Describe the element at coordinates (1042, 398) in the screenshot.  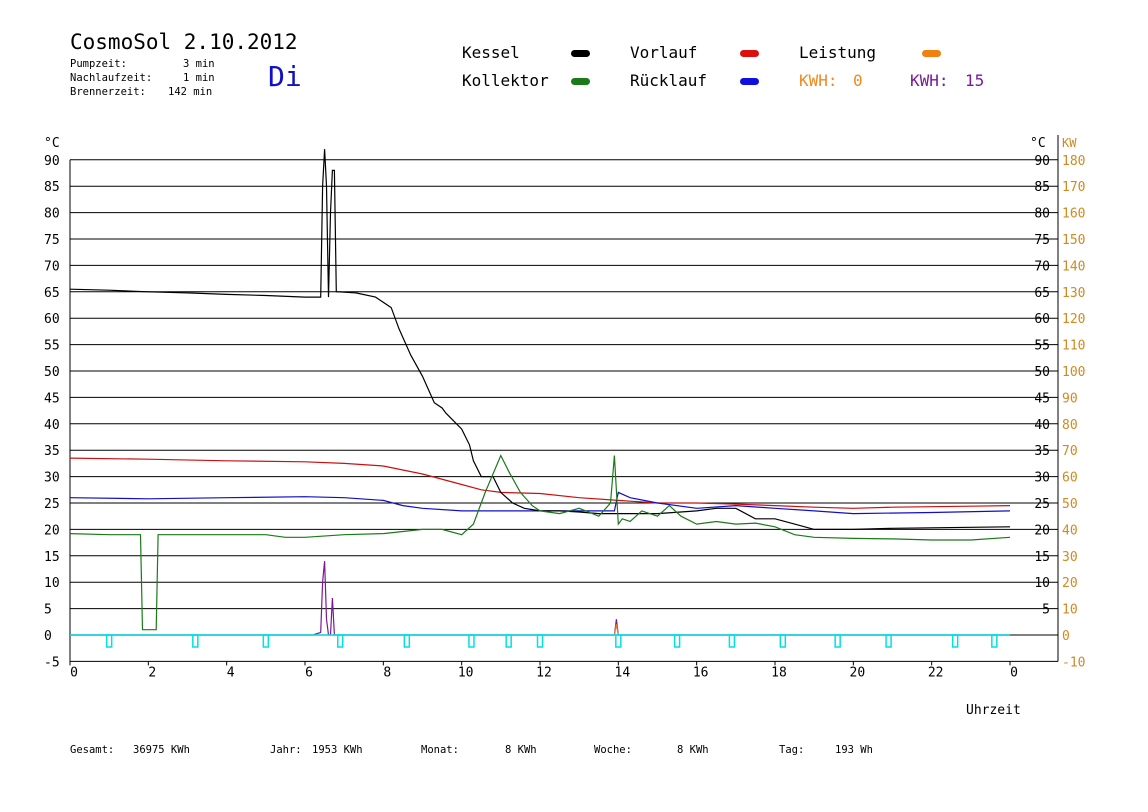
I see `y-tick-label-right: 45` at that location.